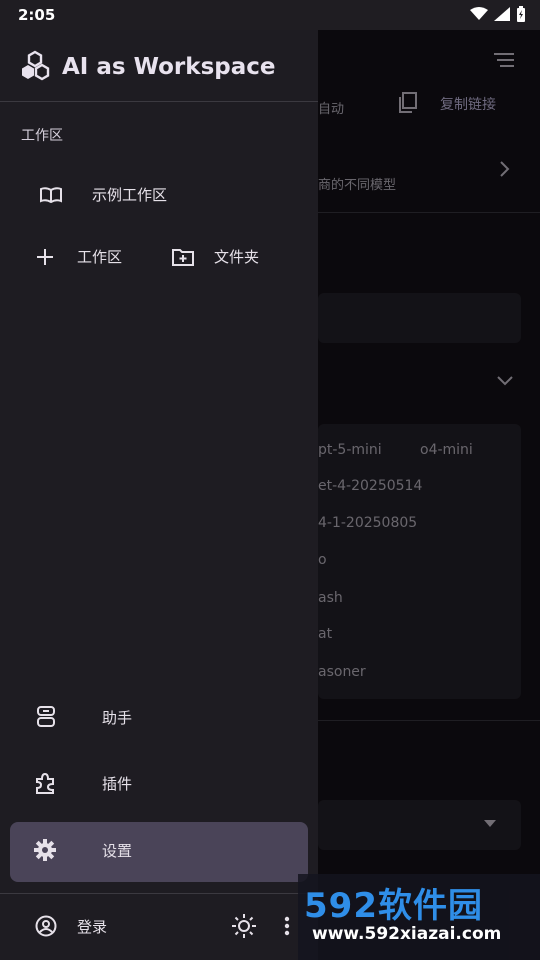 The height and width of the screenshot is (960, 540). What do you see at coordinates (502, 14) in the screenshot?
I see `signal-icon` at bounding box center [502, 14].